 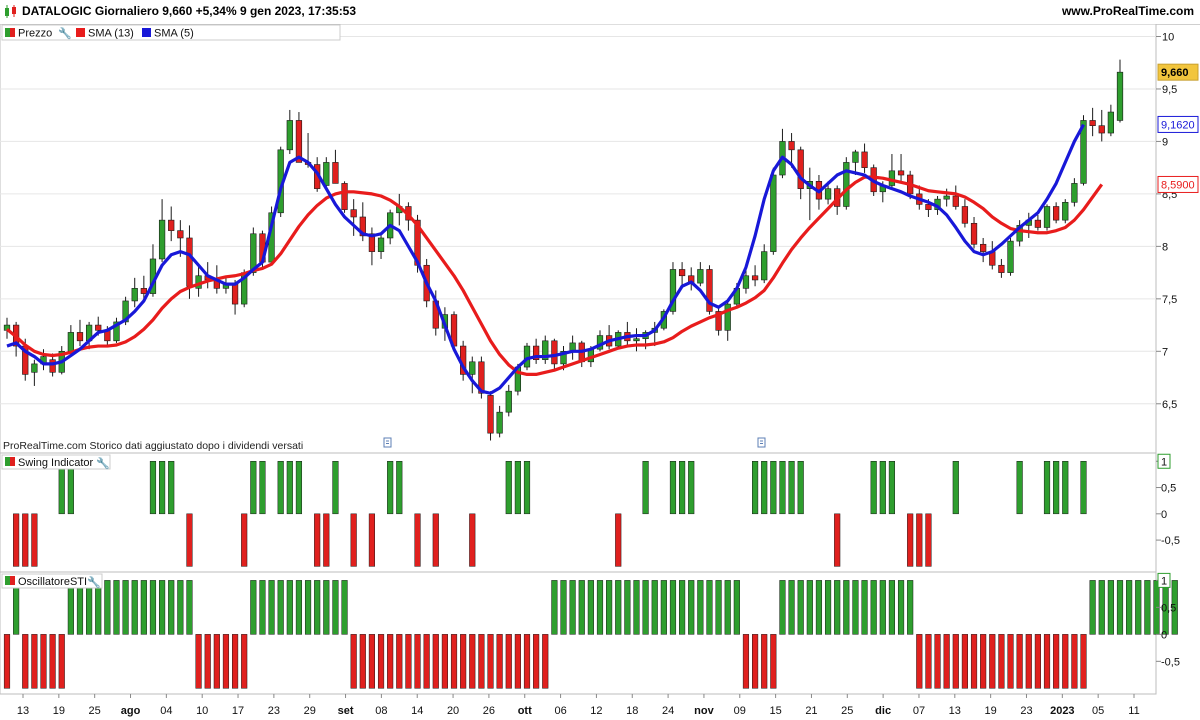 I want to click on date-tick-label: 18, so click(x=632, y=711).